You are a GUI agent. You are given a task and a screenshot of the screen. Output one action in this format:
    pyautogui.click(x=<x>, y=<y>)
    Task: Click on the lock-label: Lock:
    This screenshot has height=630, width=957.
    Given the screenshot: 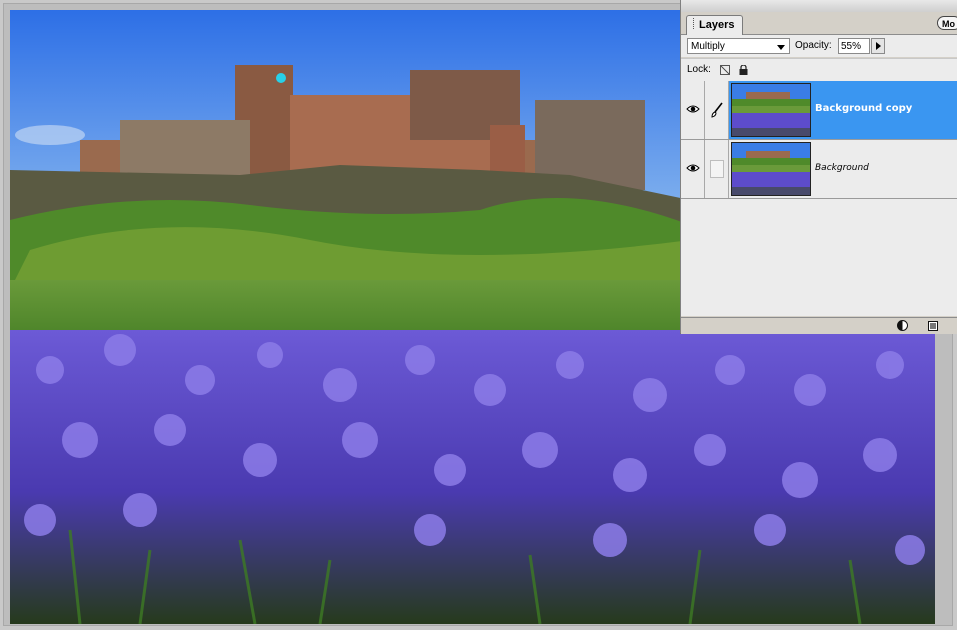 What is the action you would take?
    pyautogui.click(x=699, y=69)
    